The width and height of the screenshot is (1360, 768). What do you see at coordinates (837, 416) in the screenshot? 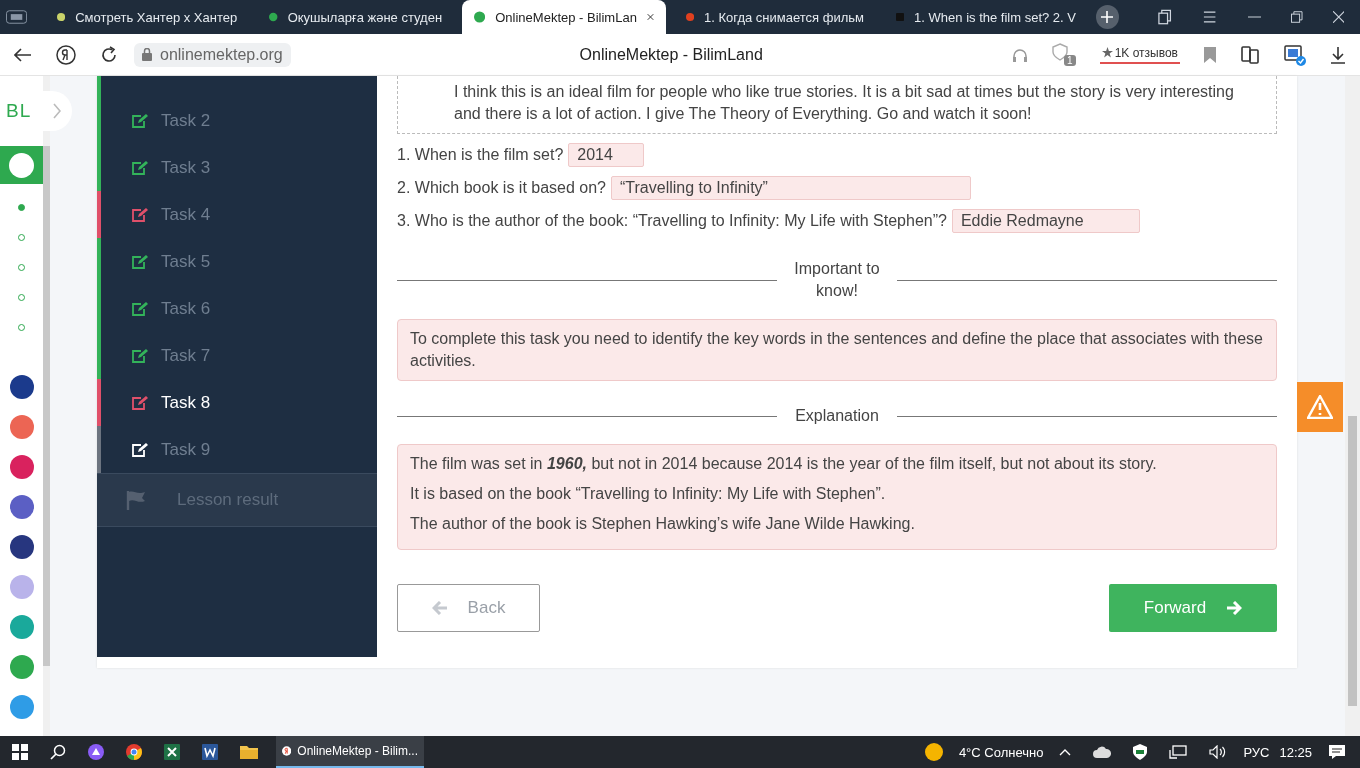
I see `section-heading: Explanation` at bounding box center [837, 416].